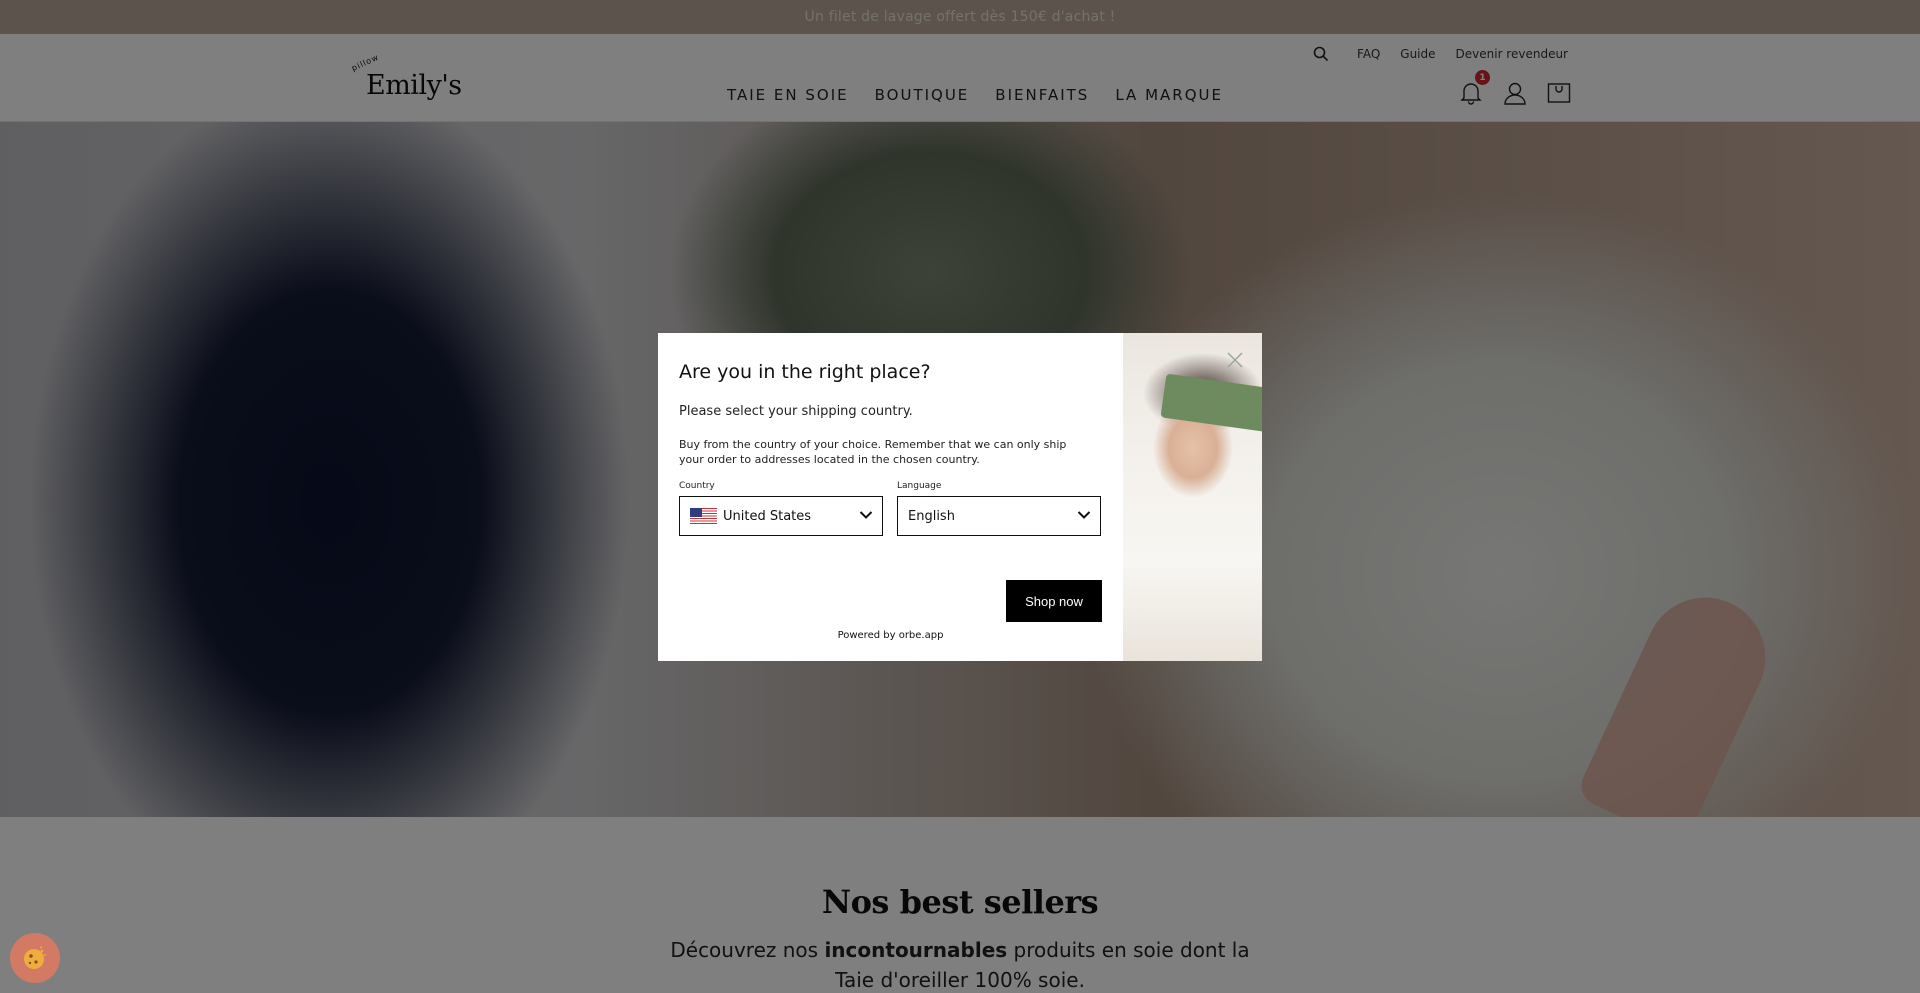 Image resolution: width=1920 pixels, height=993 pixels. Describe the element at coordinates (767, 516) in the screenshot. I see `country-value: United States` at that location.